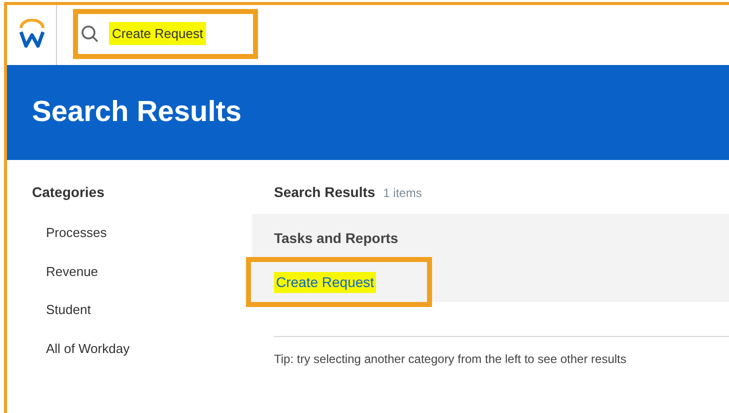 Image resolution: width=729 pixels, height=413 pixels. What do you see at coordinates (157, 34) in the screenshot?
I see `search-value: Create Request` at bounding box center [157, 34].